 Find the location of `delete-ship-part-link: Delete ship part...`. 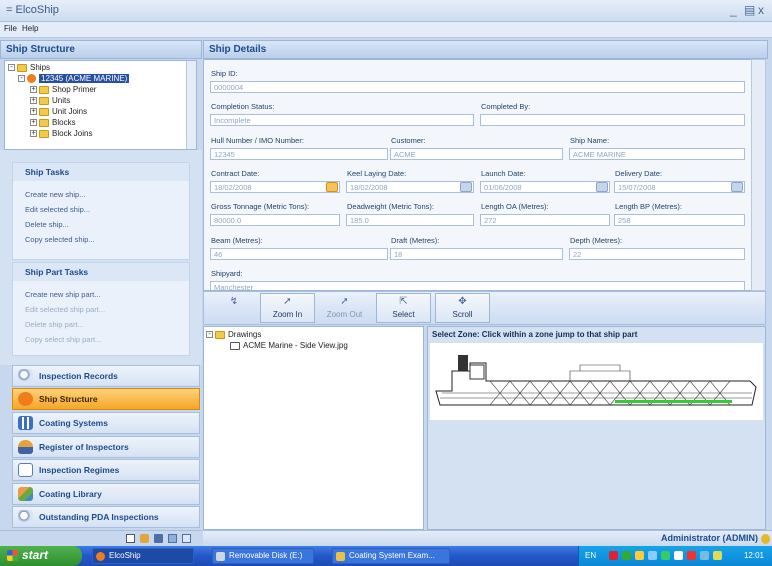

delete-ship-part-link: Delete ship part... is located at coordinates (101, 324).